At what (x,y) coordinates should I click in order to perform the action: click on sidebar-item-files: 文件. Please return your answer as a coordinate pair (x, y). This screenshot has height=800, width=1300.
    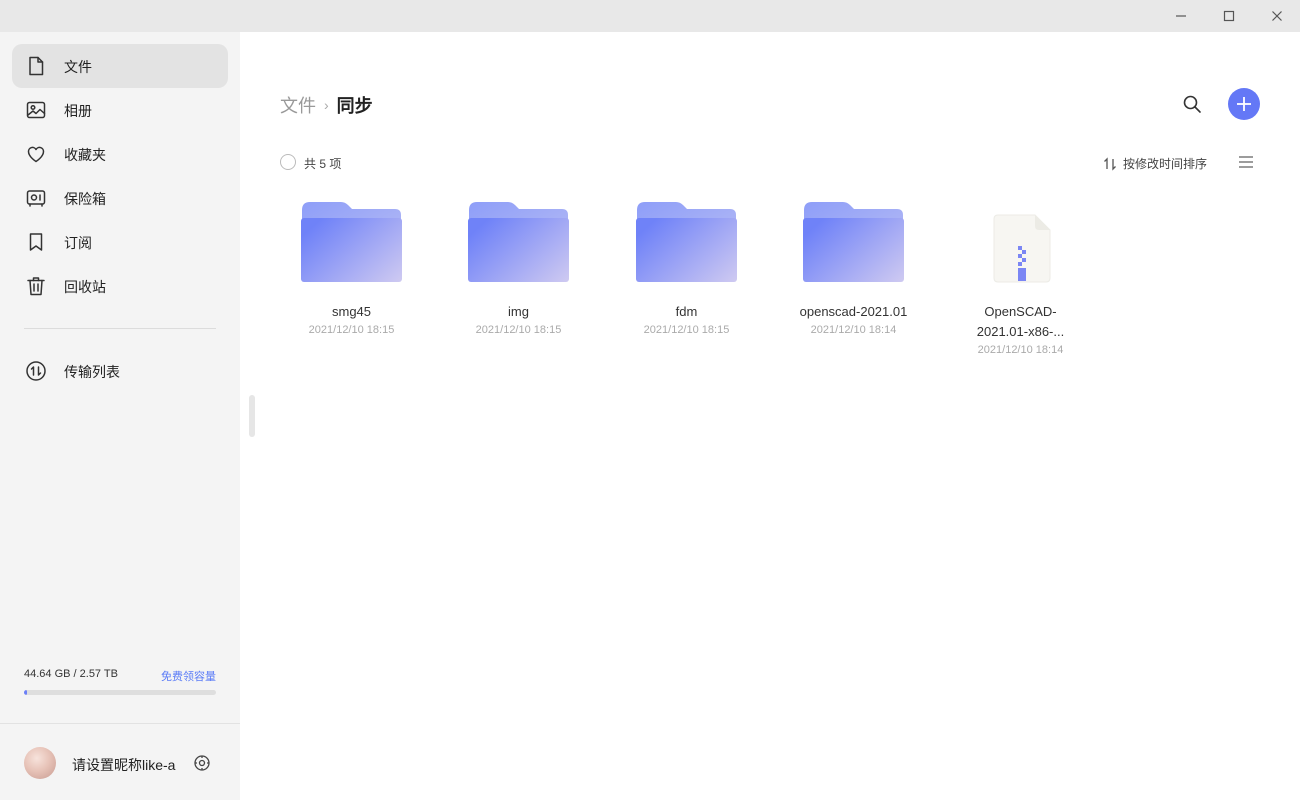
    Looking at the image, I should click on (120, 66).